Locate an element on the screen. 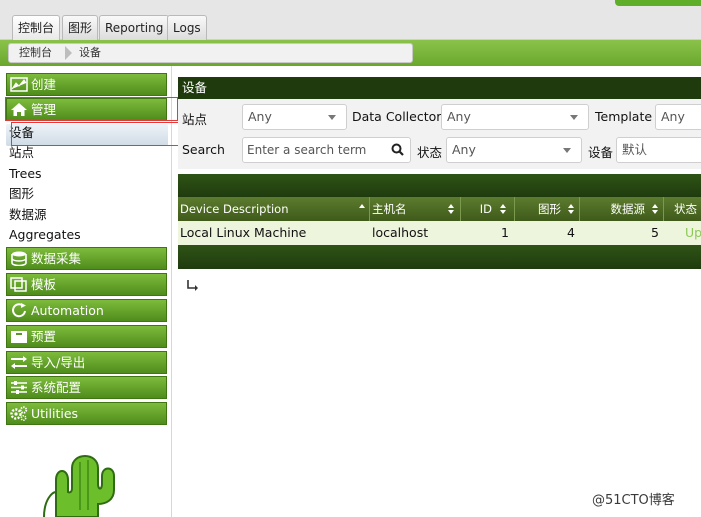 The image size is (701, 517). chart-icon is located at coordinates (19, 84).